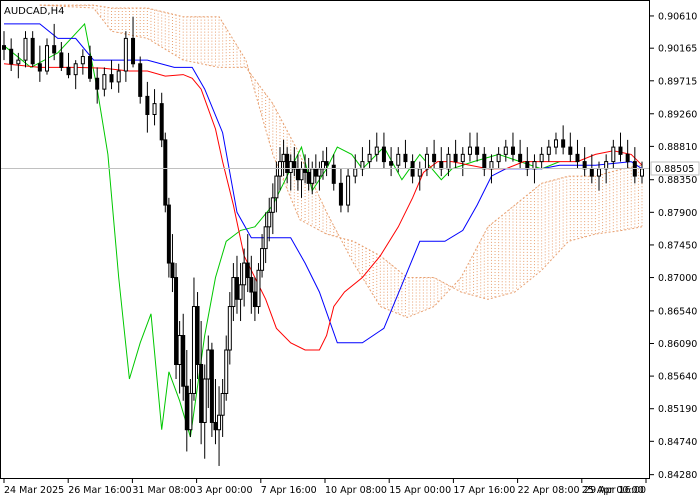 The height and width of the screenshot is (500, 700). Describe the element at coordinates (677, 475) in the screenshot. I see `y-tick-label: 0.84280` at that location.